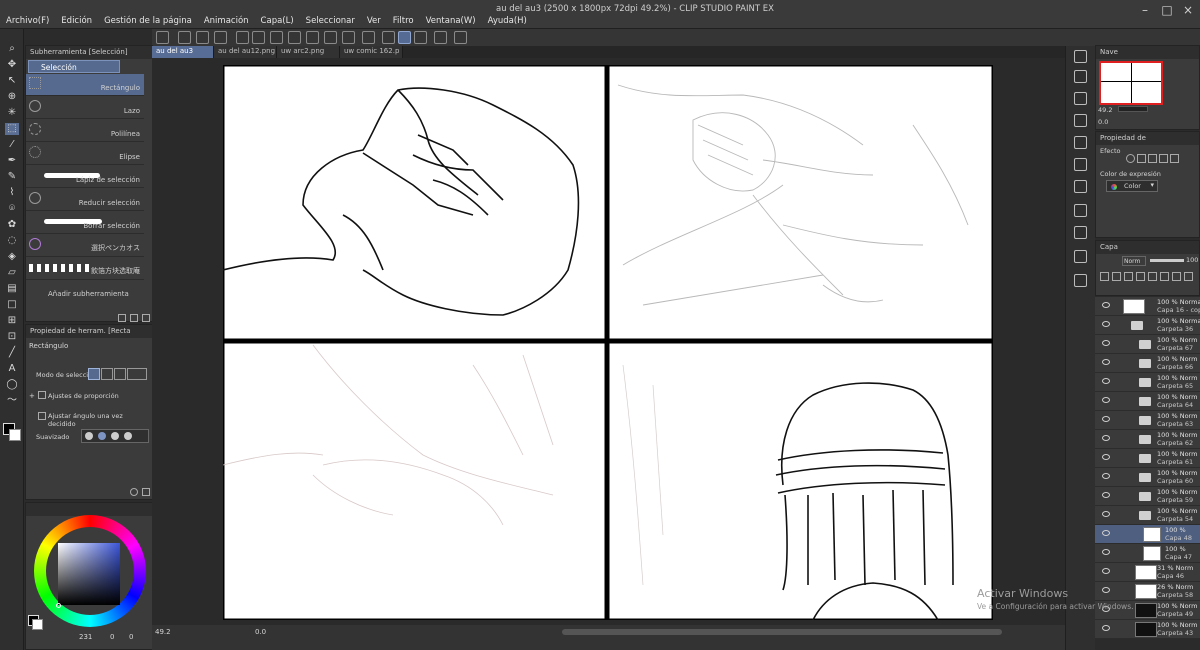 This screenshot has height=650, width=1200. What do you see at coordinates (1147, 325) in the screenshot?
I see `layer-row: 100 % Normal Carpeta 36` at bounding box center [1147, 325].